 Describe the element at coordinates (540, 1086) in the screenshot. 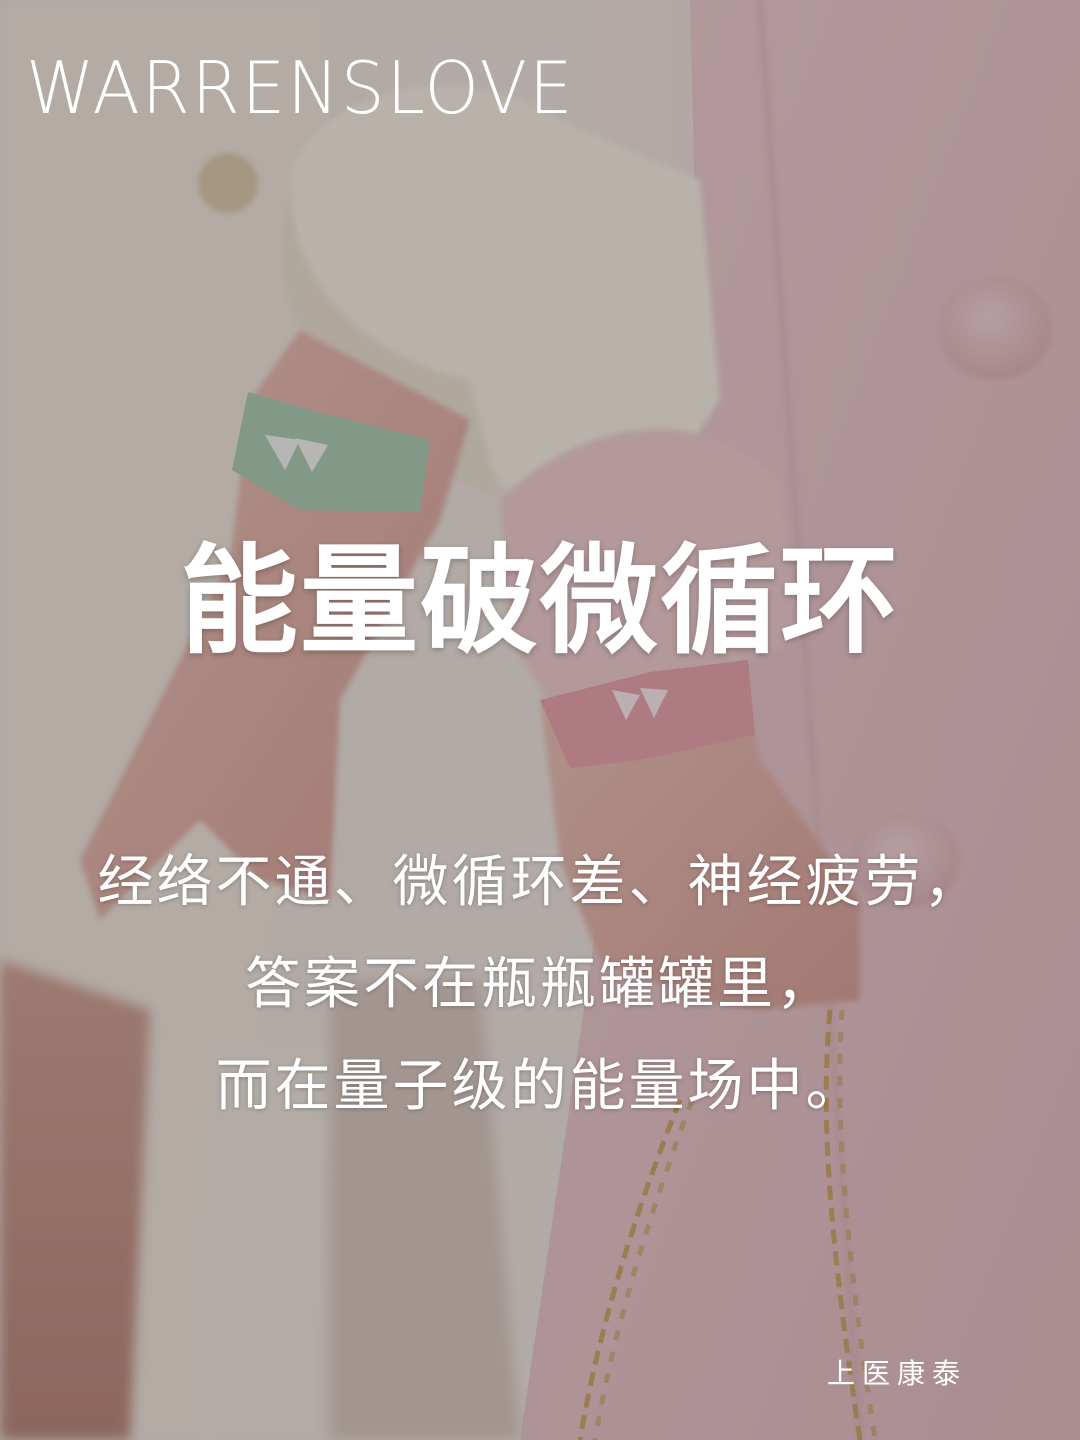

I see `body-line: 而在量子级的能量场中。` at that location.